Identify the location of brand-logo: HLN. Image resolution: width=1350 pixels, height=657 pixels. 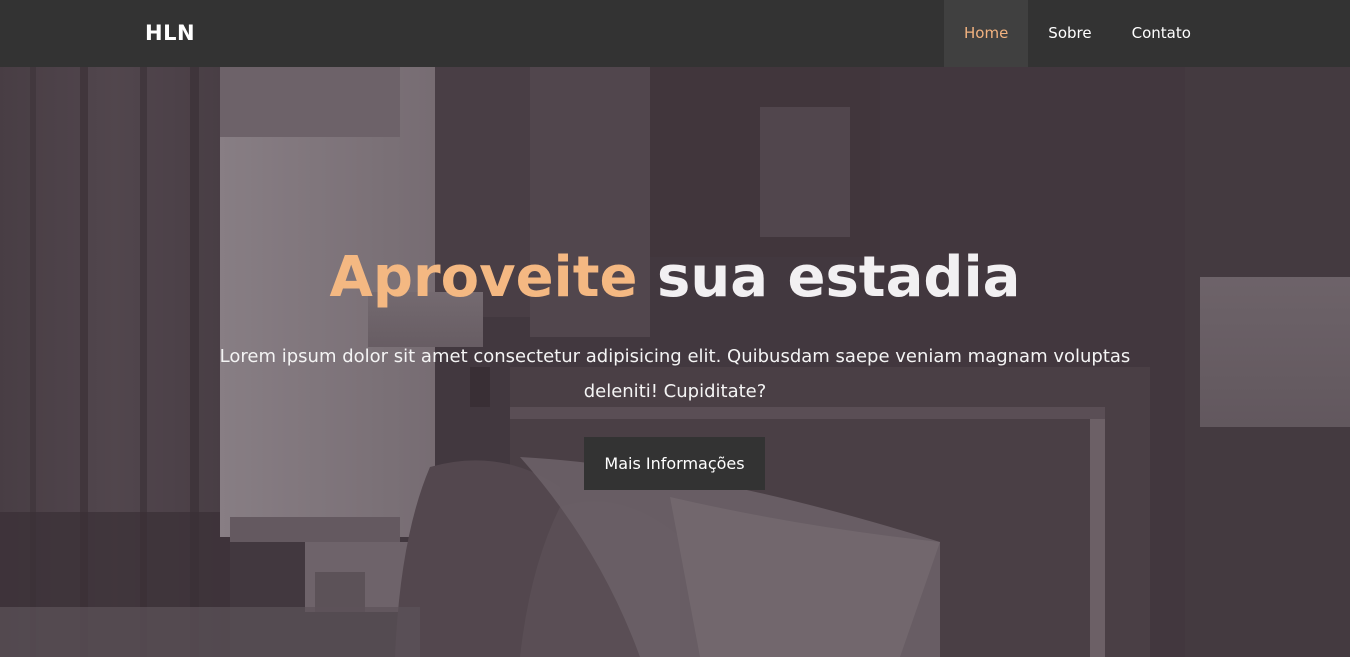
(170, 33).